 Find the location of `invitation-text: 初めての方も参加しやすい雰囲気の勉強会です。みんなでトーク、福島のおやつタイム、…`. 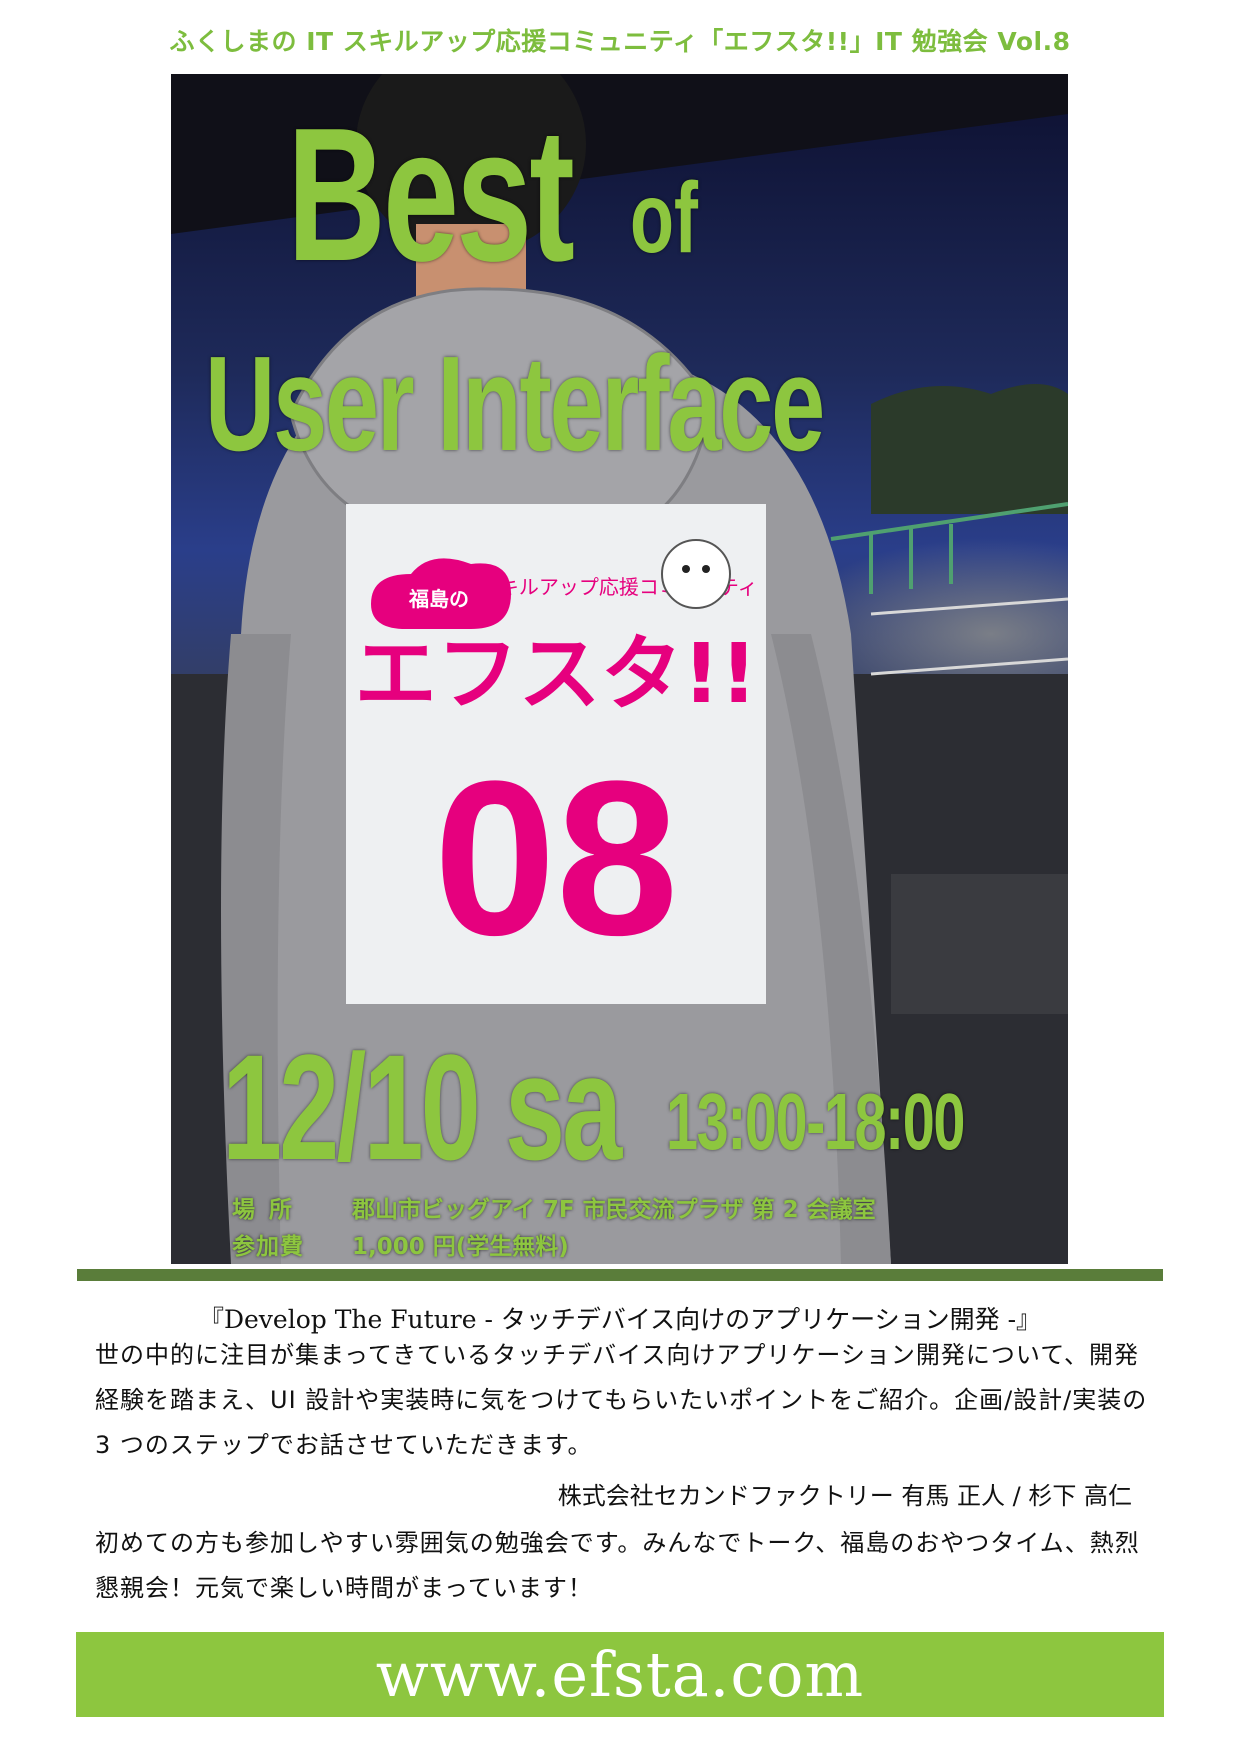

invitation-text: 初めての方も参加しやすい雰囲気の勉強会です。みんなでトーク、福島のおやつタイム、… is located at coordinates (617, 1565).